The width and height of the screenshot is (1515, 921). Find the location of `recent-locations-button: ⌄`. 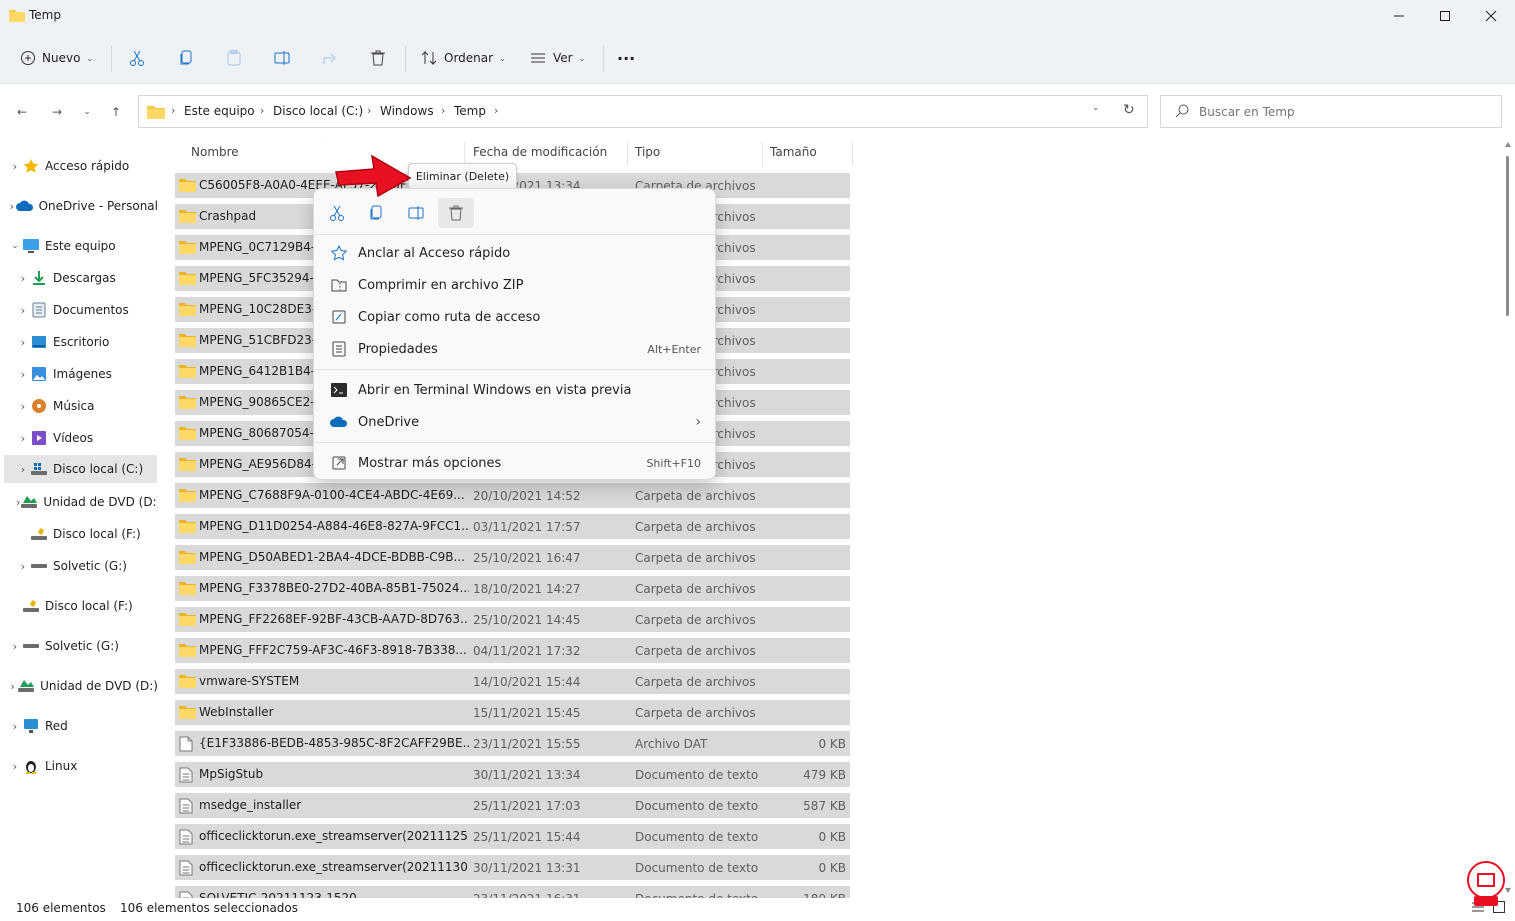

recent-locations-button: ⌄ is located at coordinates (87, 112).